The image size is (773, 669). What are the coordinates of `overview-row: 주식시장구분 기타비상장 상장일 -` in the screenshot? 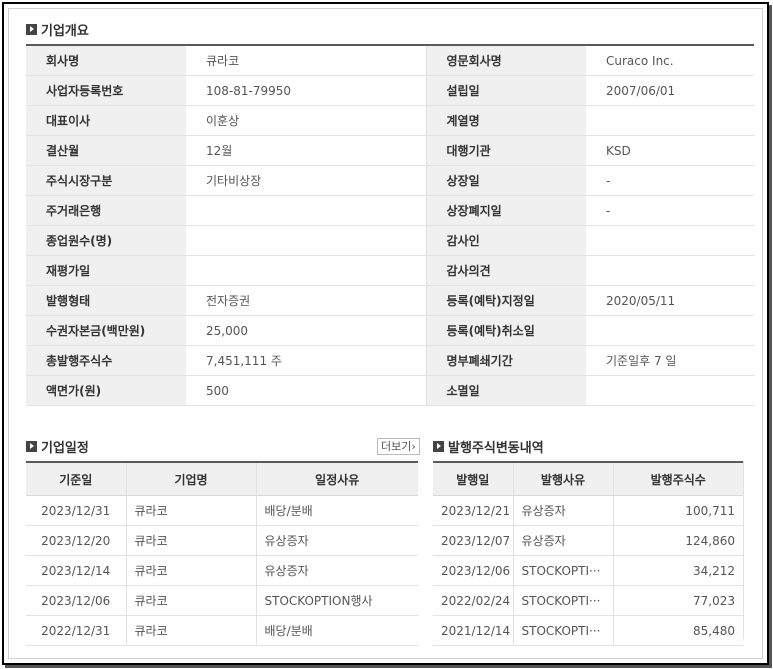 It's located at (390, 180).